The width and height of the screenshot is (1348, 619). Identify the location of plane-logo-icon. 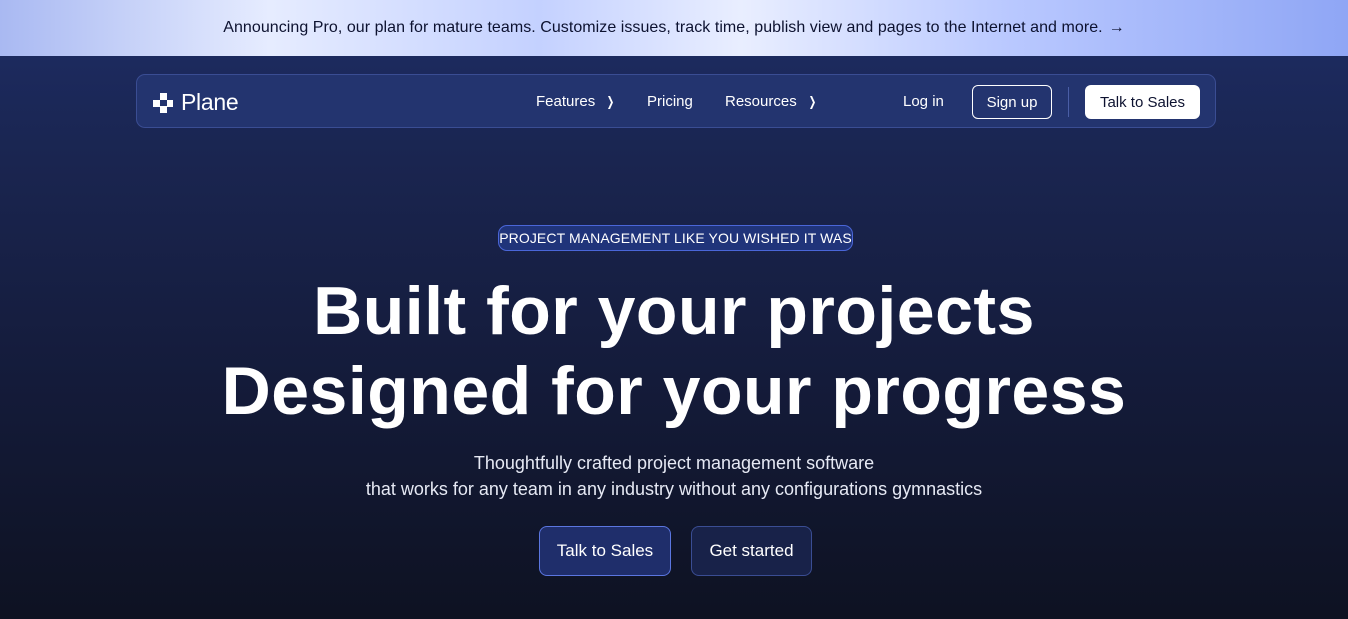
(163, 102).